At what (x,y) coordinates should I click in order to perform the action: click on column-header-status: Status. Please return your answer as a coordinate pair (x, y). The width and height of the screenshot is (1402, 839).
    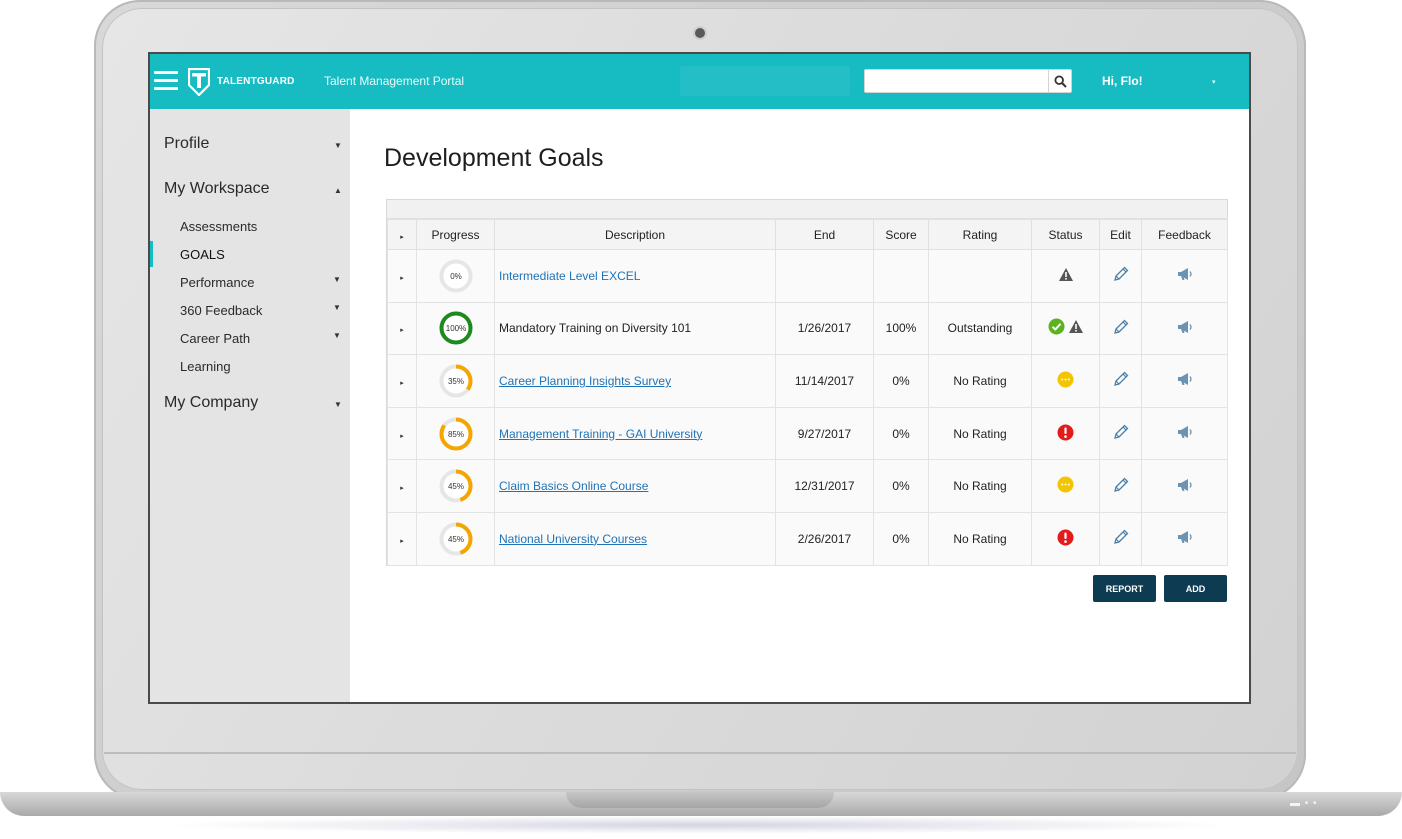
    Looking at the image, I should click on (1065, 234).